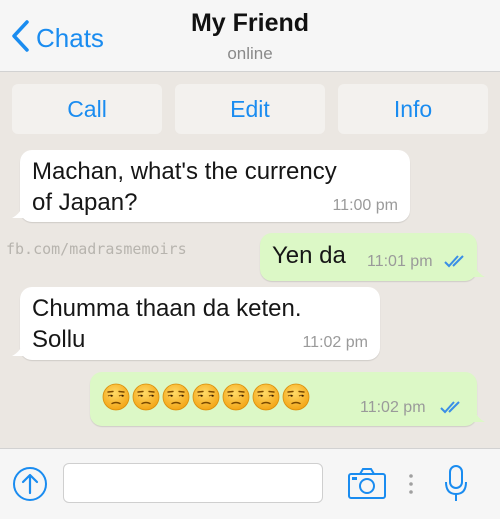 This screenshot has height=519, width=500. What do you see at coordinates (250, 23) in the screenshot?
I see `contact-name: My Friend` at bounding box center [250, 23].